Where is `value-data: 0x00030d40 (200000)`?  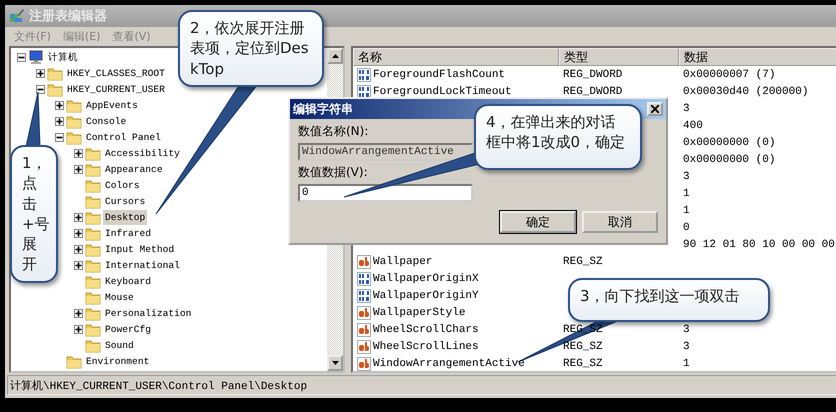
value-data: 0x00030d40 (200000) is located at coordinates (745, 92).